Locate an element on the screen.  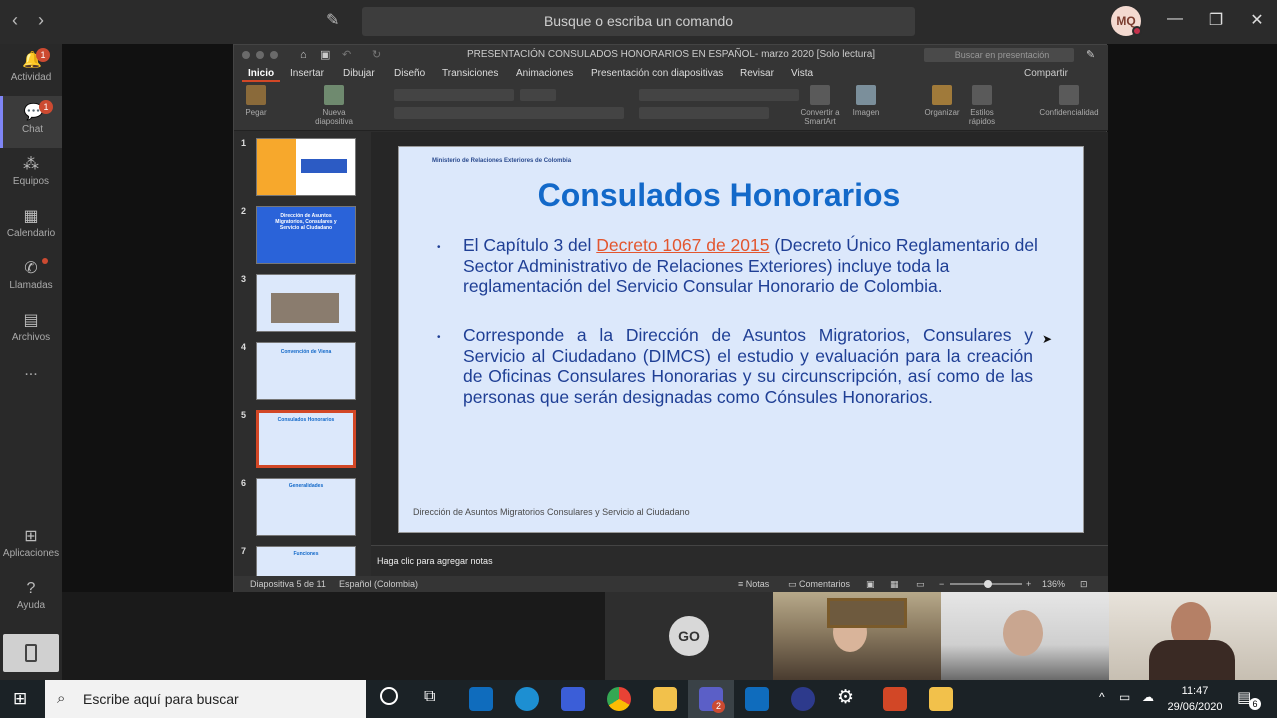
font-size-select is located at coordinates (538, 95).